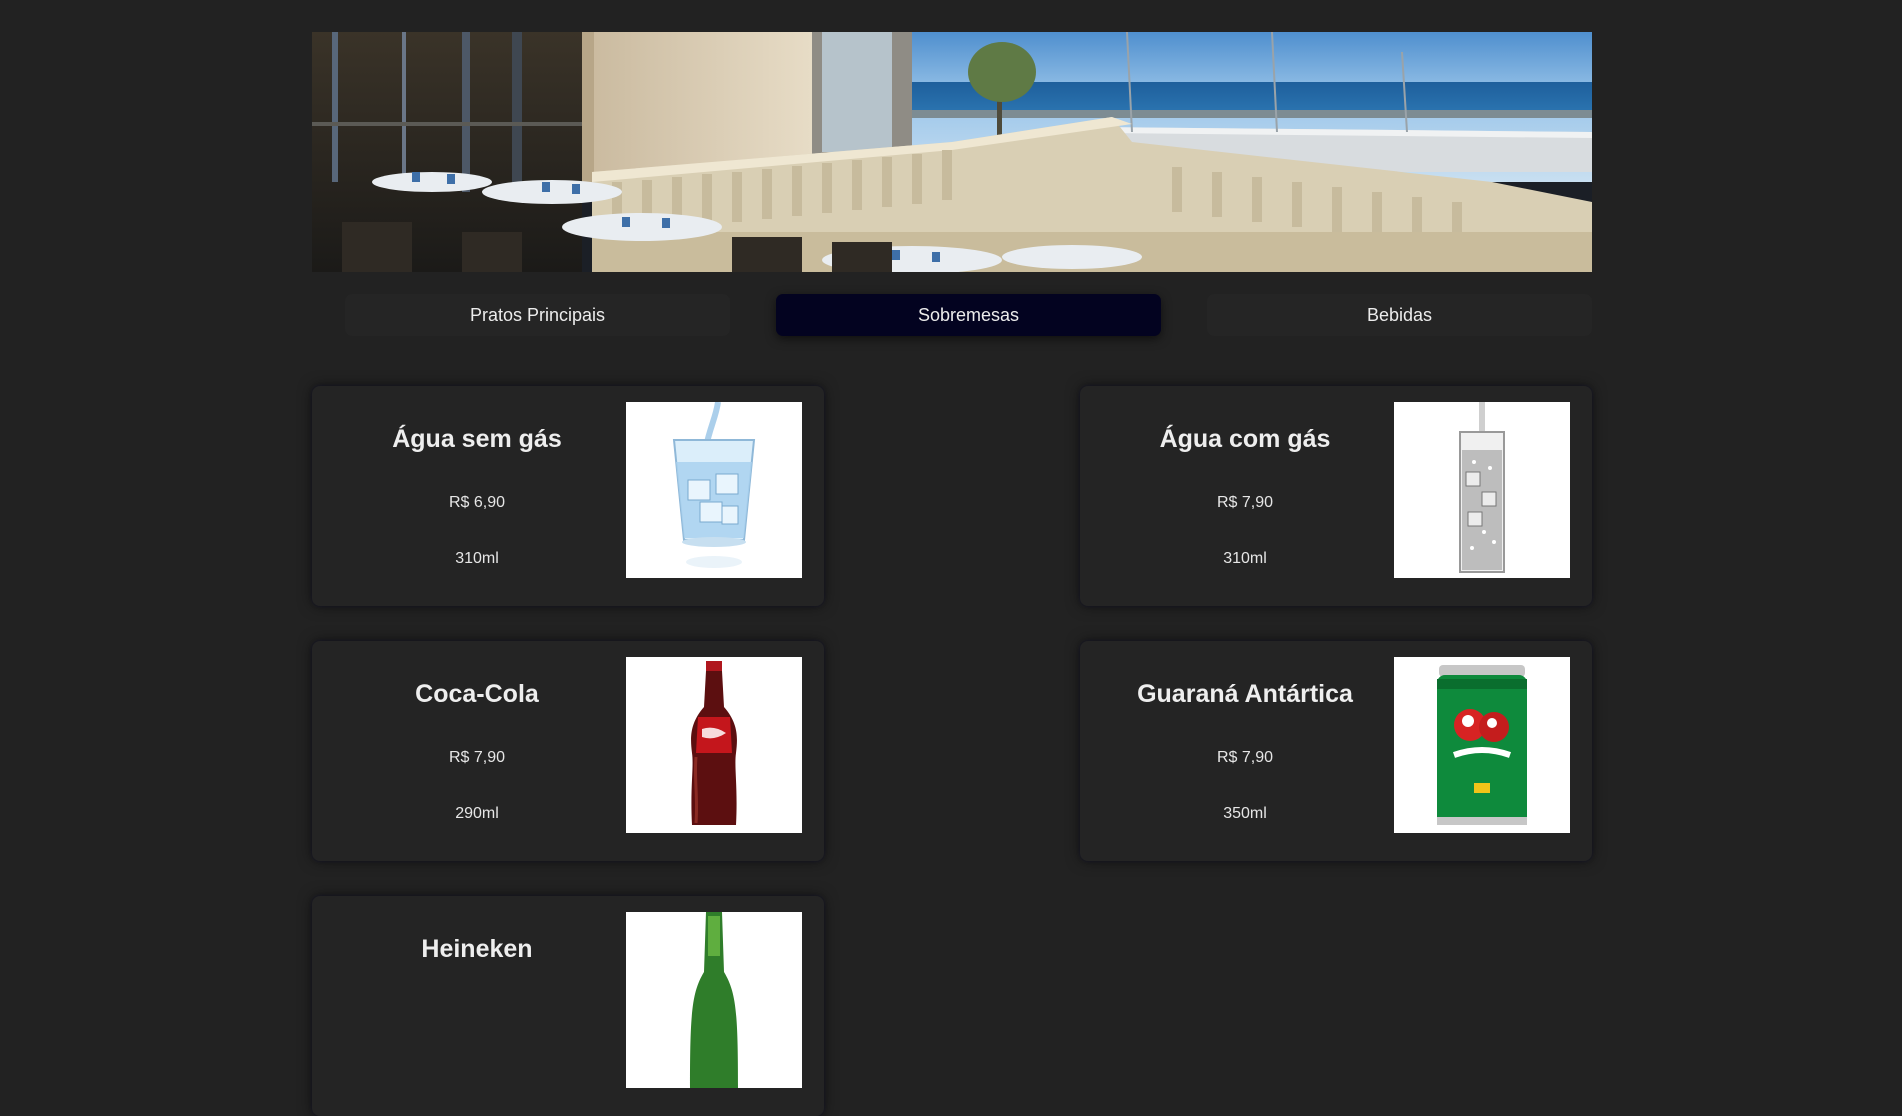  I want to click on product-card-agua-com-gas: Água com gás R$ 7,90 310ml, so click(1336, 496).